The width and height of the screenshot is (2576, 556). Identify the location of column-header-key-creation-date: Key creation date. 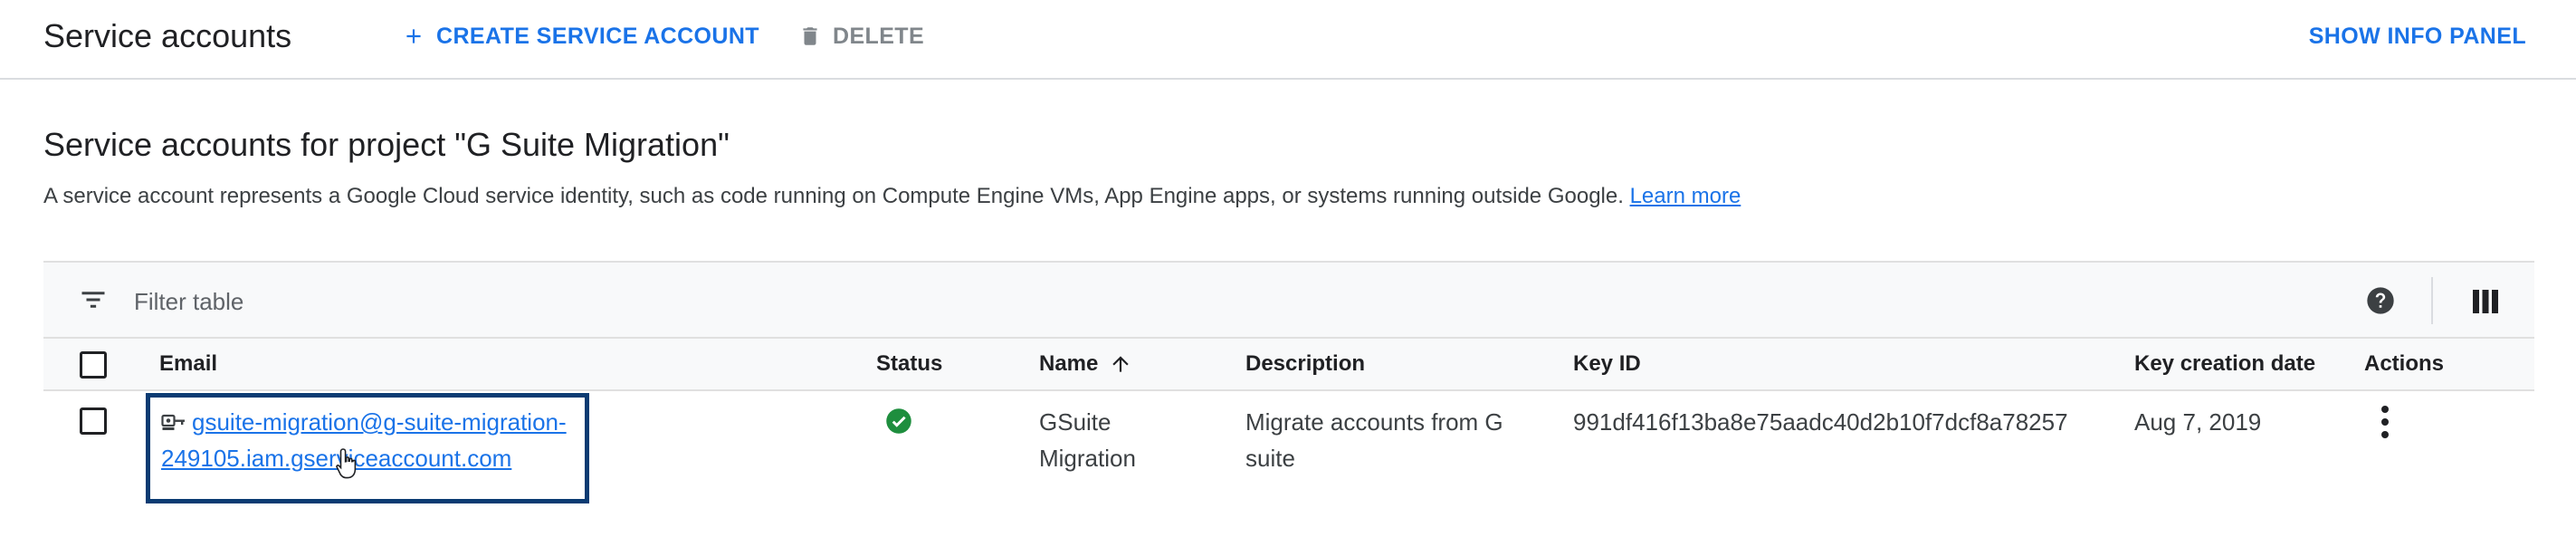
(2224, 364).